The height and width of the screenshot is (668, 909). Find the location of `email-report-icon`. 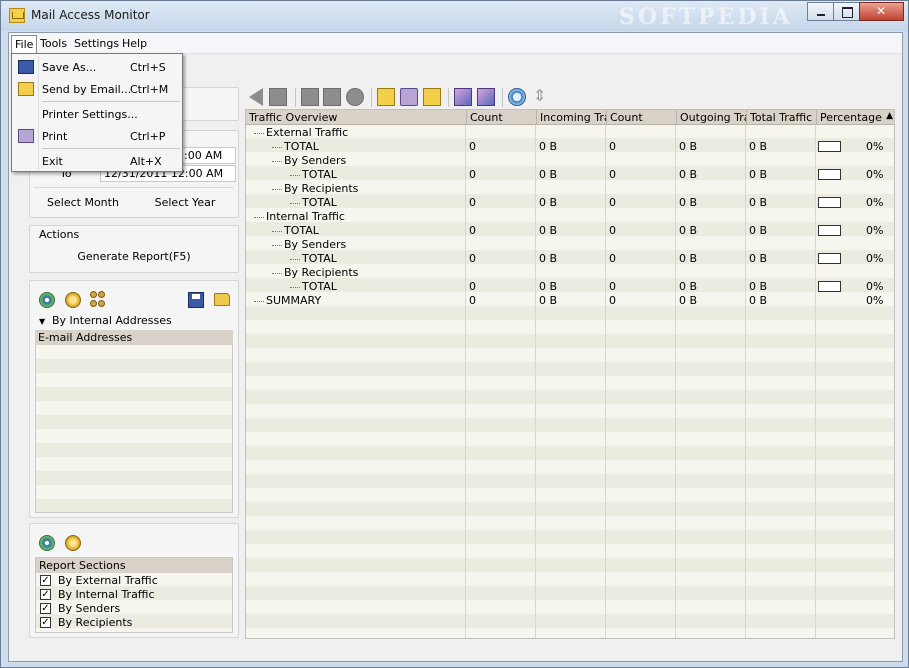

email-report-icon is located at coordinates (432, 97).